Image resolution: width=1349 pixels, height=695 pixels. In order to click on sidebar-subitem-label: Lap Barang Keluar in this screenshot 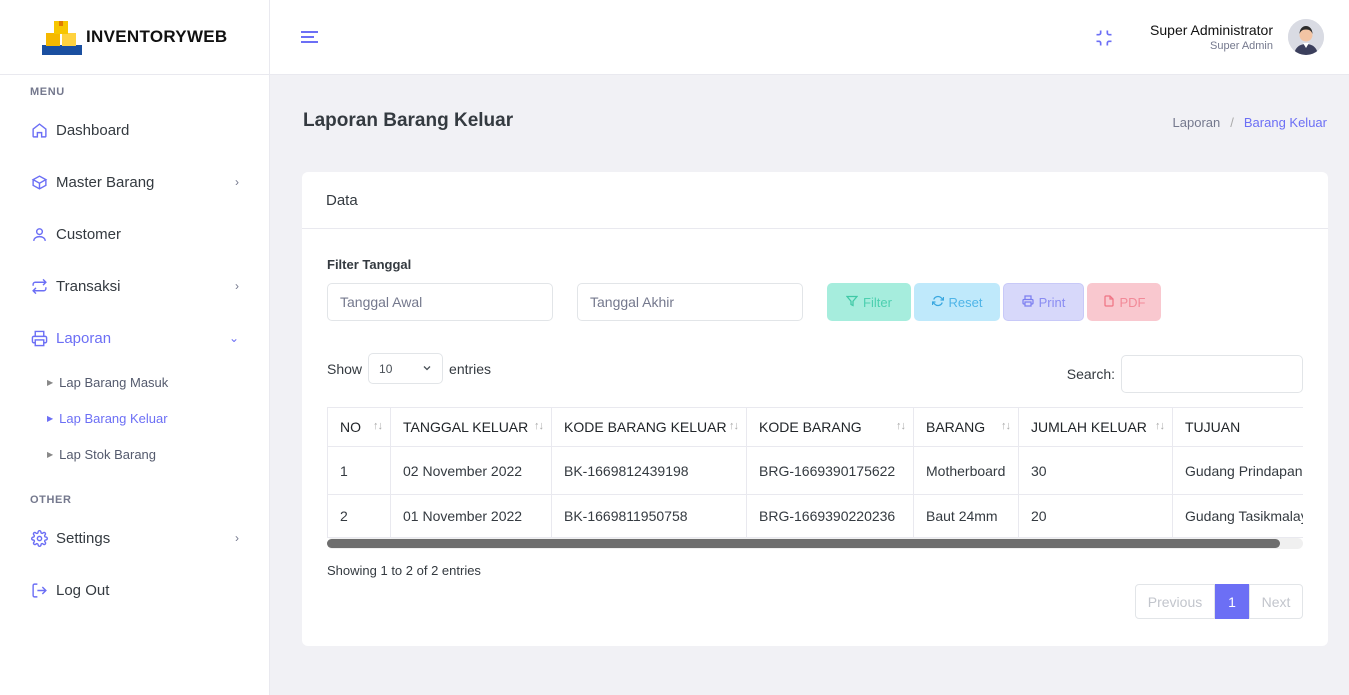, I will do `click(113, 418)`.